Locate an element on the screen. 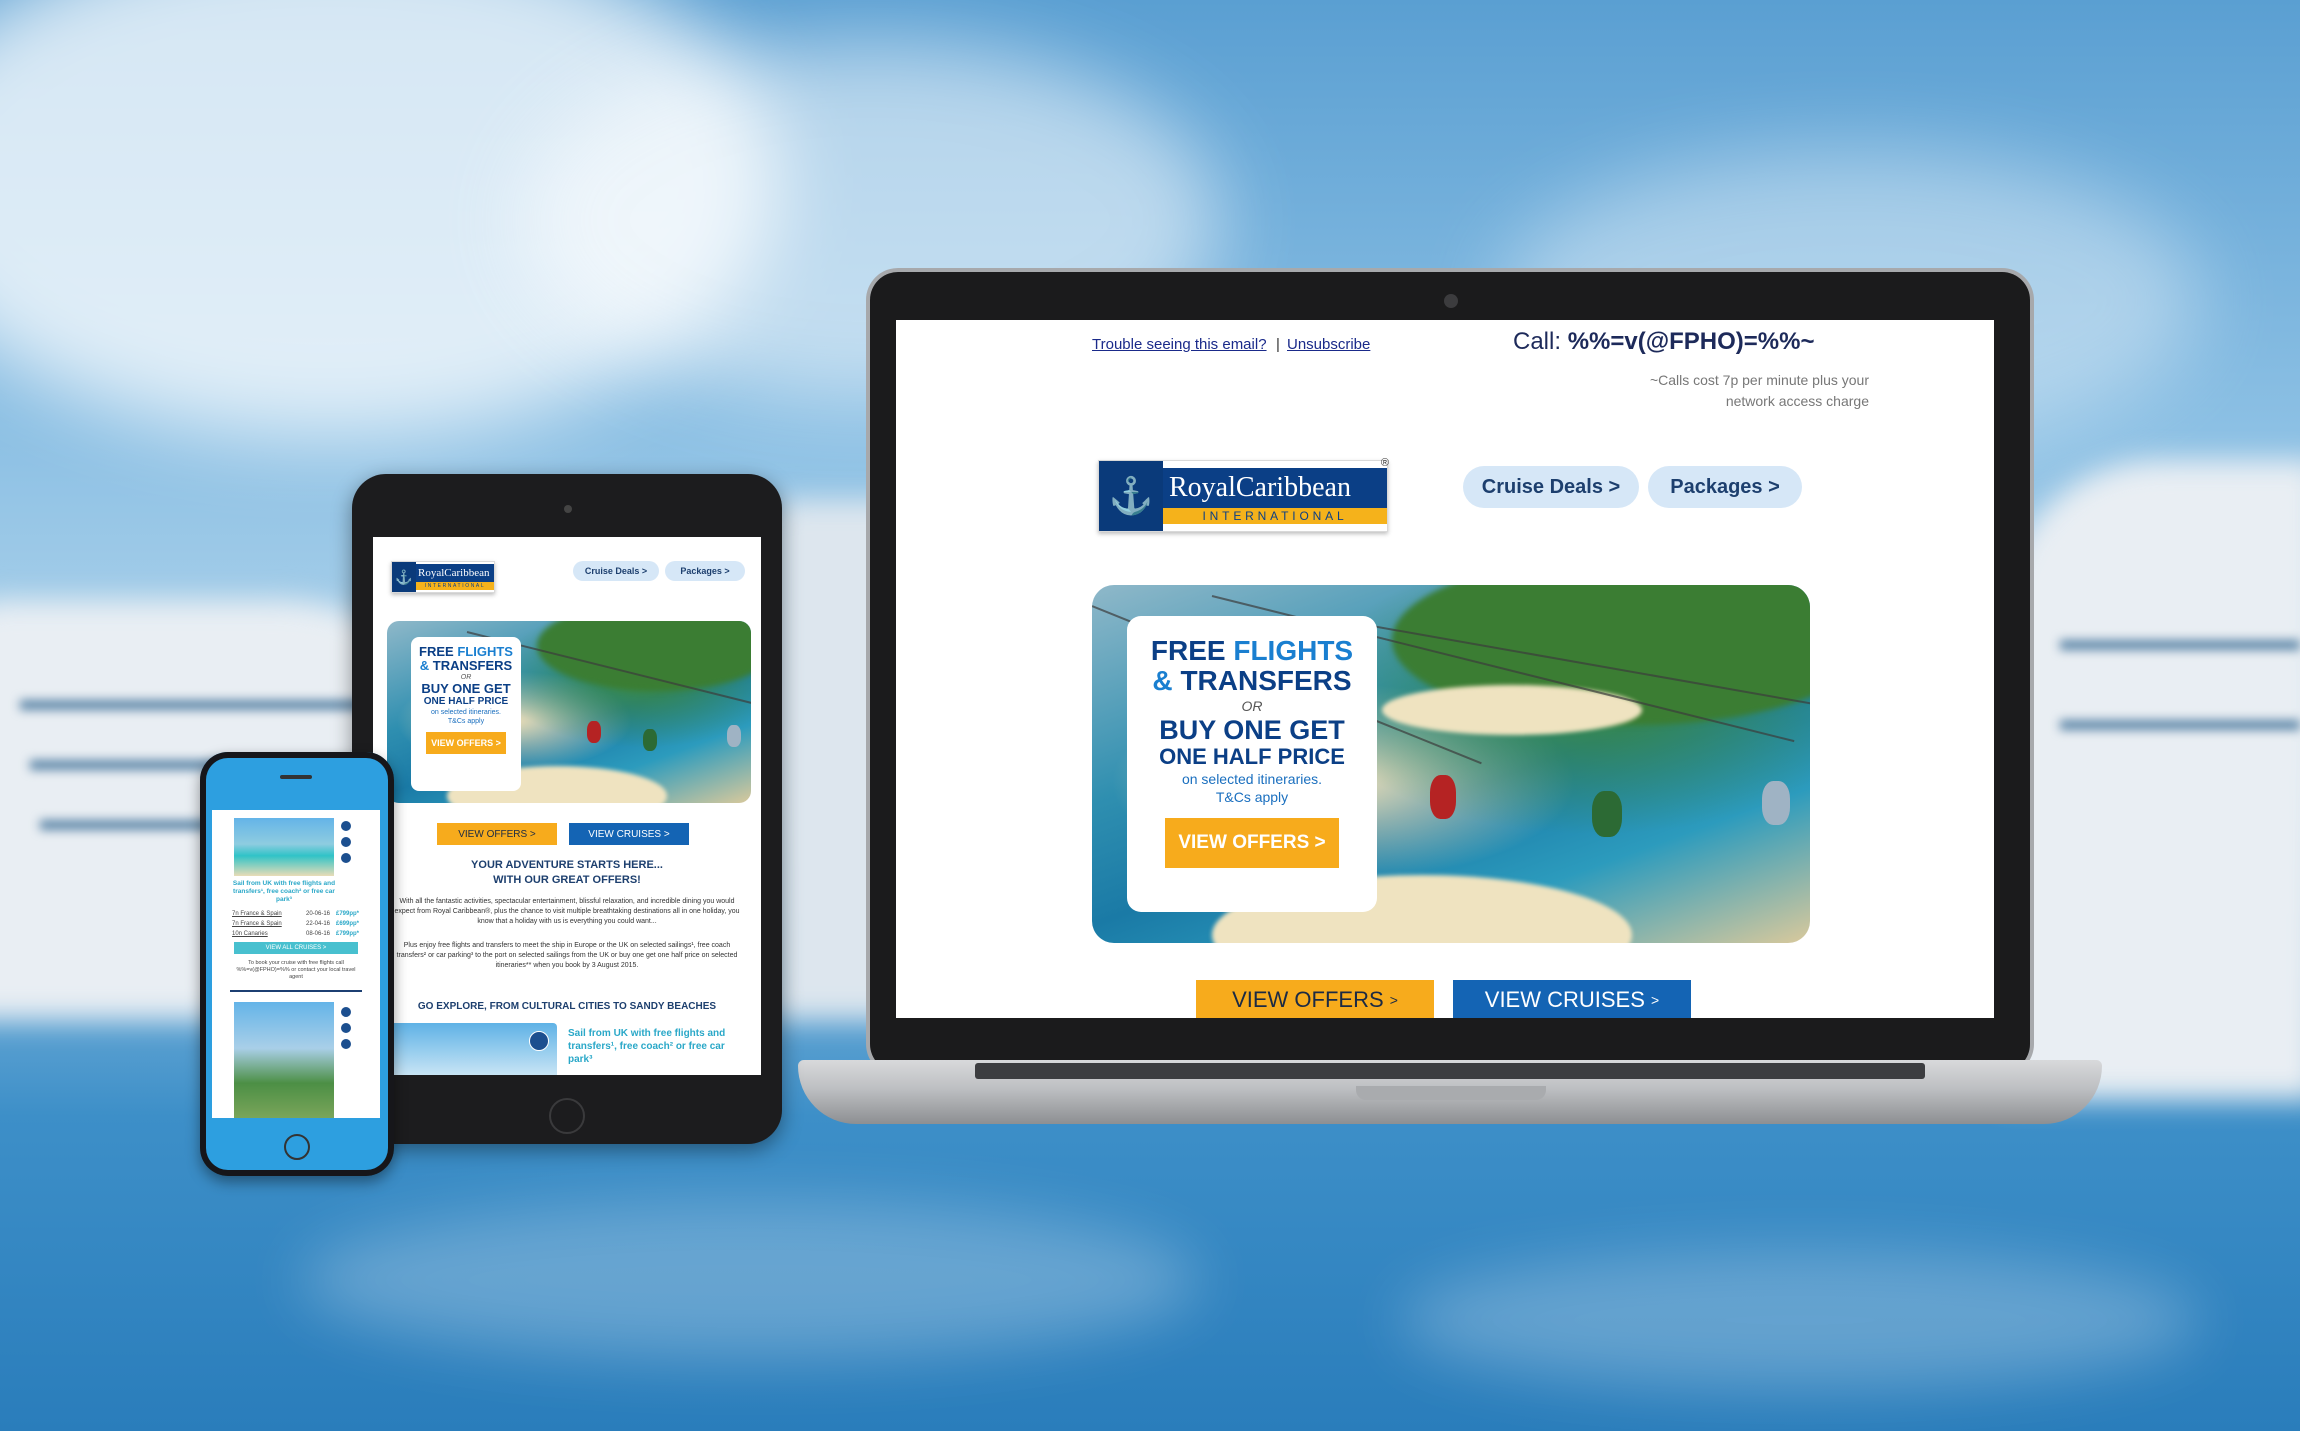 This screenshot has width=2300, height=1431. cruise-row-date: 22-04-16 is located at coordinates (318, 924).